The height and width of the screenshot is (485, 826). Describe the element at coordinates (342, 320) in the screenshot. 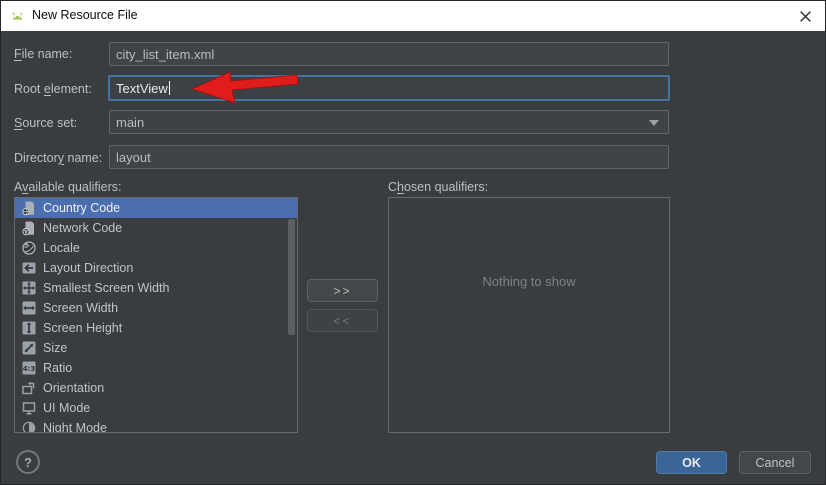

I see `remove-qualifier-button: <<` at that location.